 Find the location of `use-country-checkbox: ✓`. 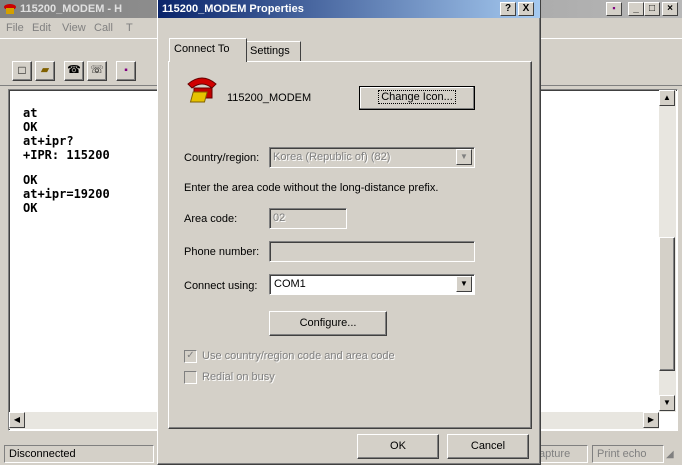

use-country-checkbox: ✓ is located at coordinates (190, 356).